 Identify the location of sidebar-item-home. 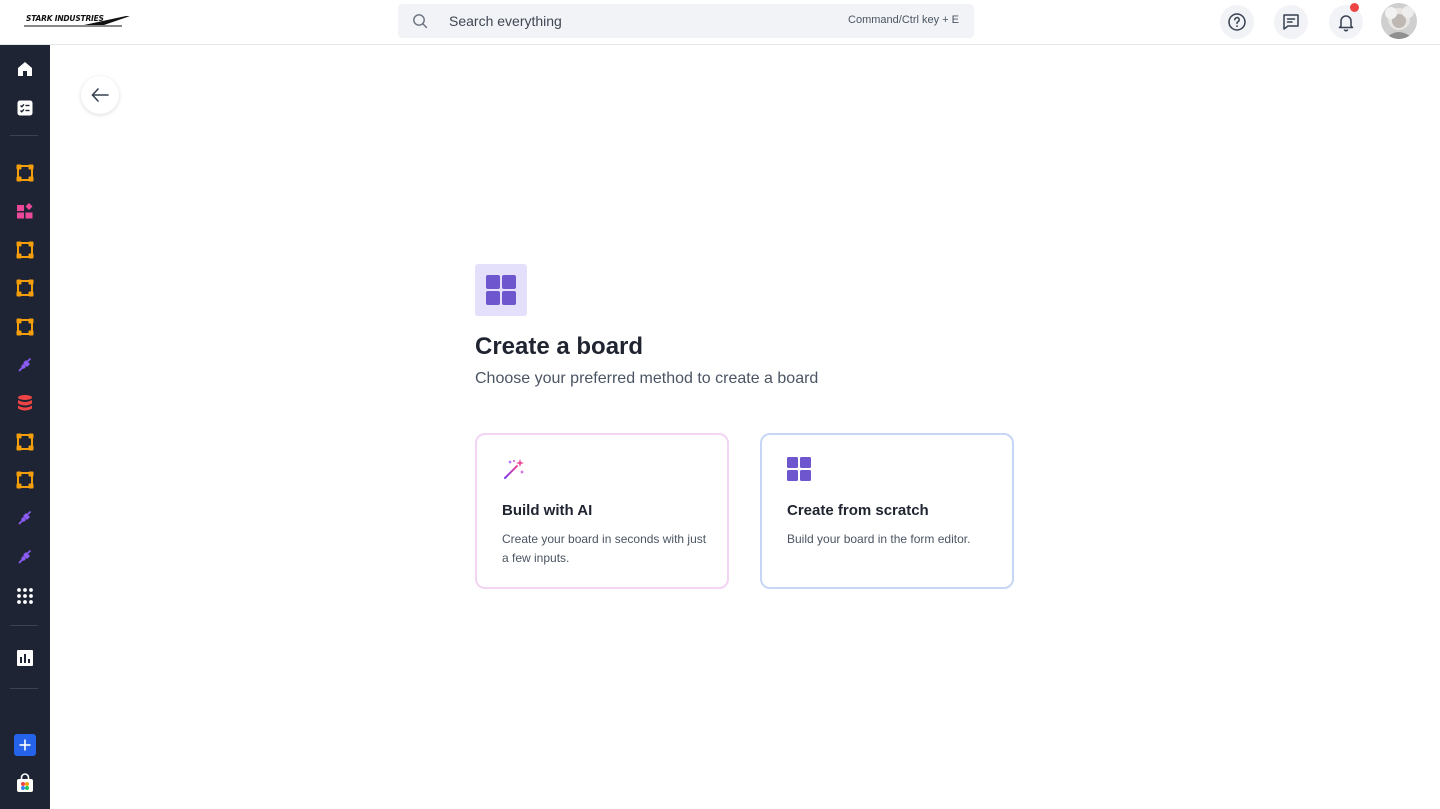
(25, 69).